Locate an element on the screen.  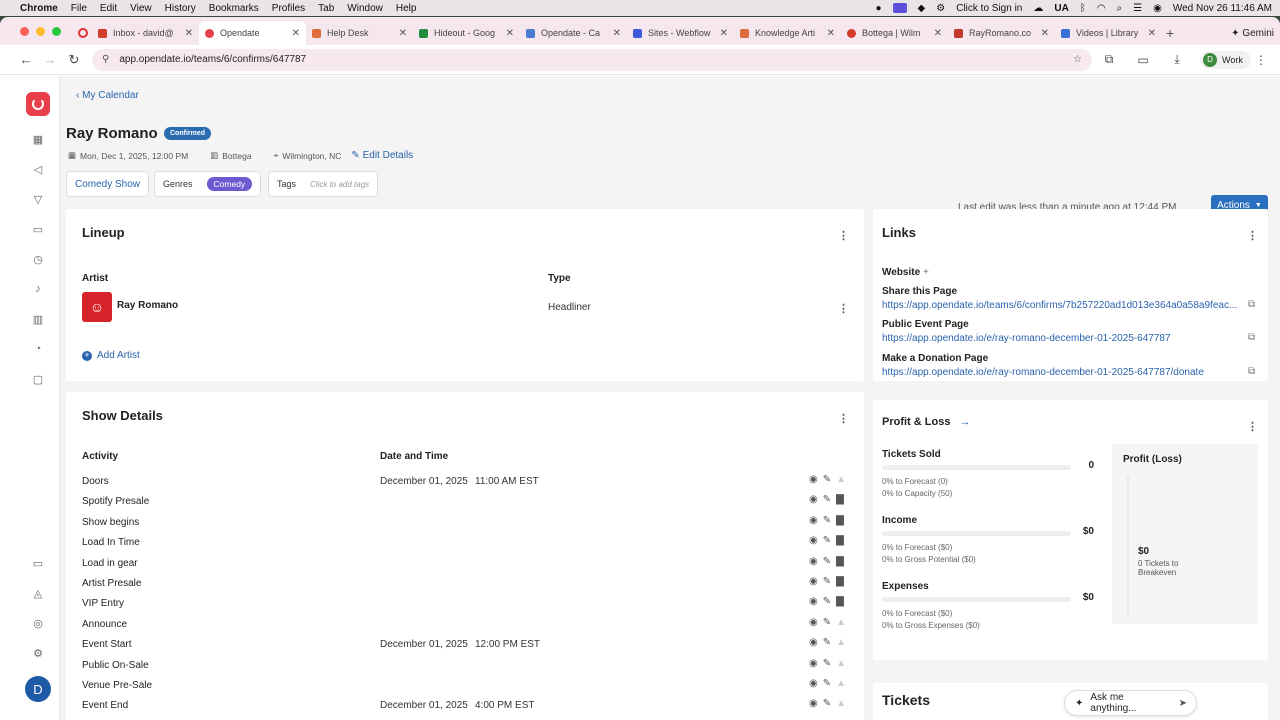
back-link: ‹ My Calendar is located at coordinates (107, 95).